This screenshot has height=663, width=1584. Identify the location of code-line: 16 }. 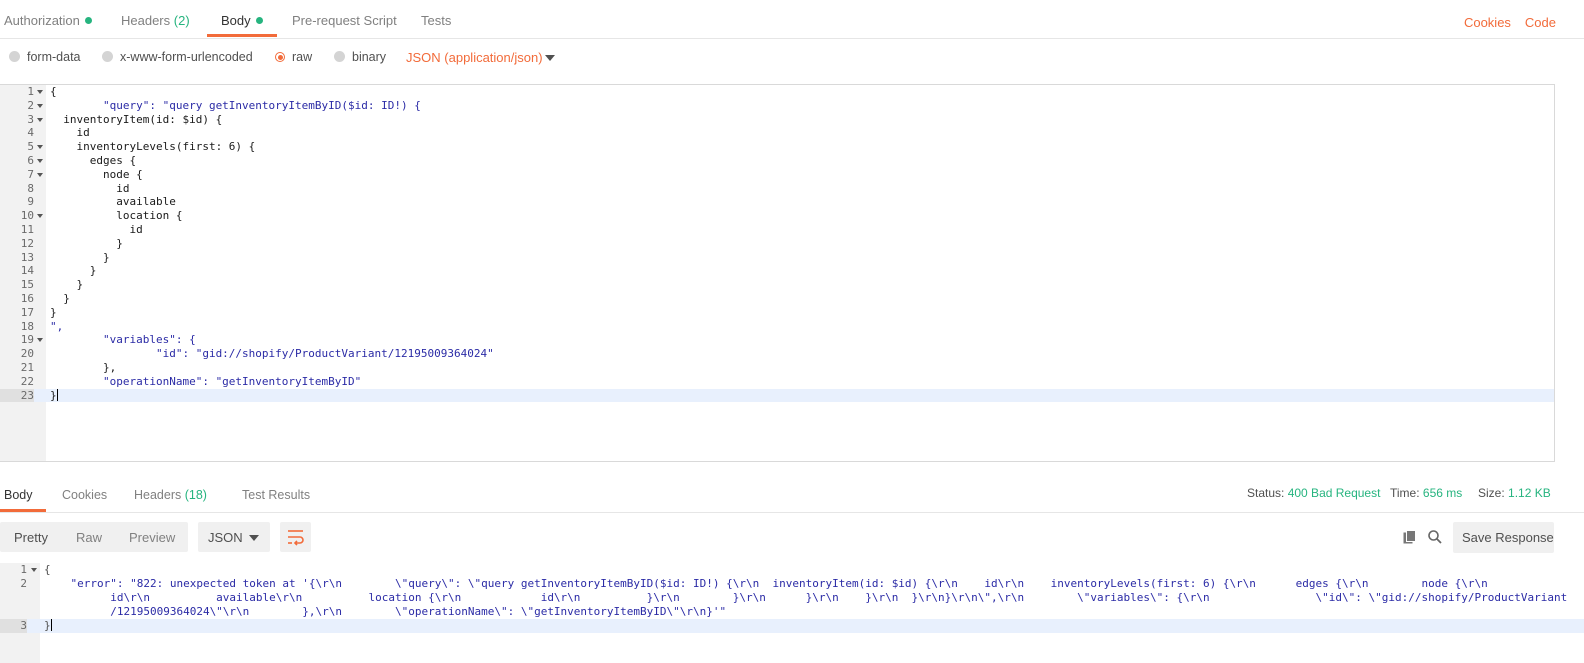
(777, 299).